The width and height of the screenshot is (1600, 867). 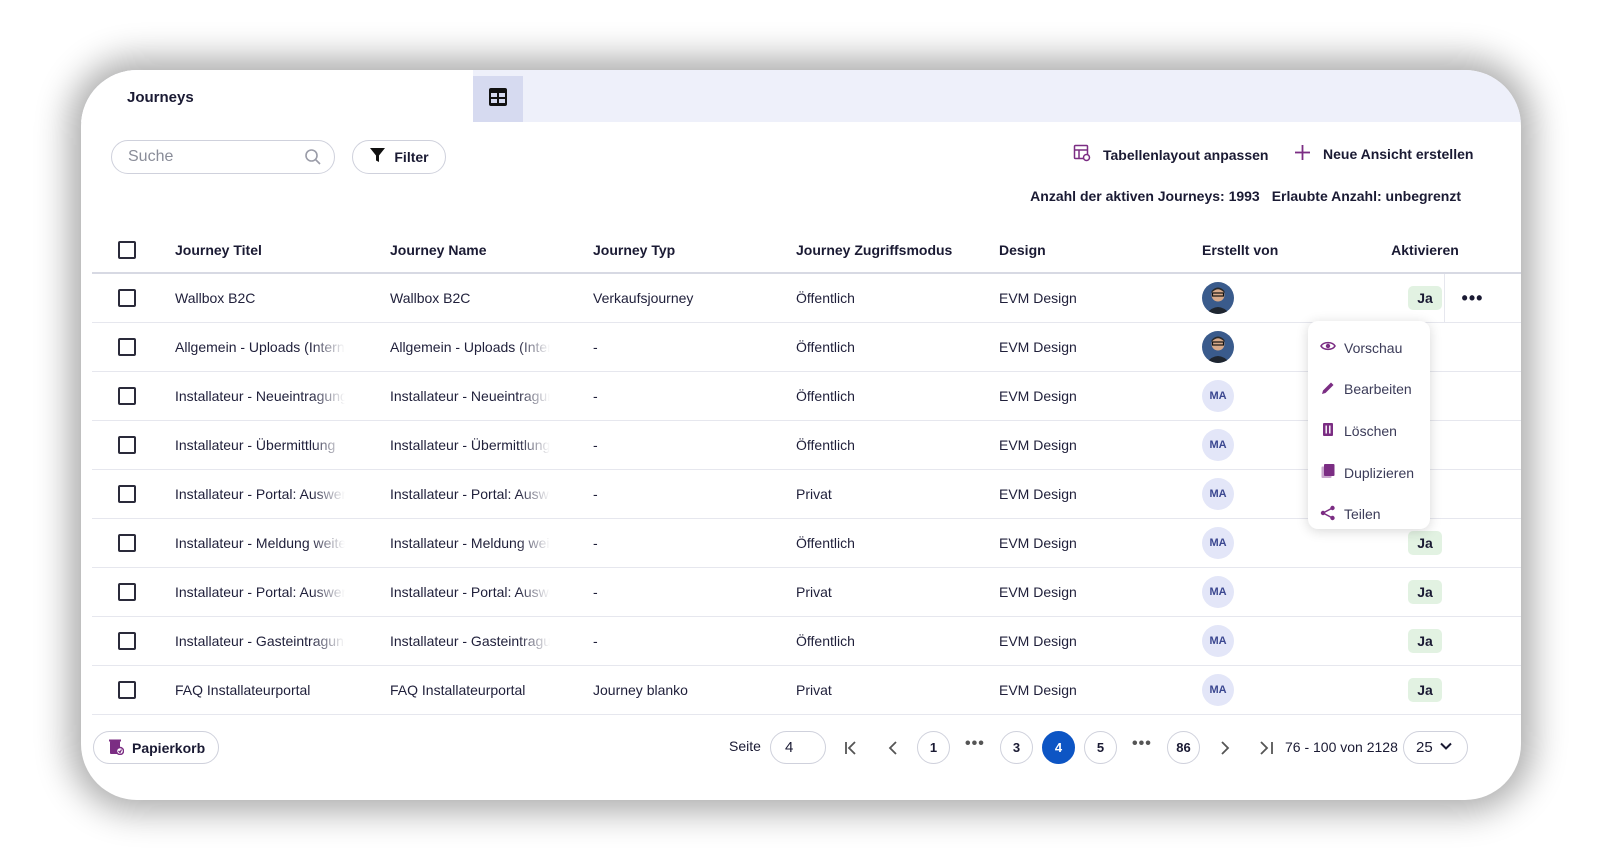 What do you see at coordinates (470, 445) in the screenshot?
I see `journey-name: Installateur - Übermittlung` at bounding box center [470, 445].